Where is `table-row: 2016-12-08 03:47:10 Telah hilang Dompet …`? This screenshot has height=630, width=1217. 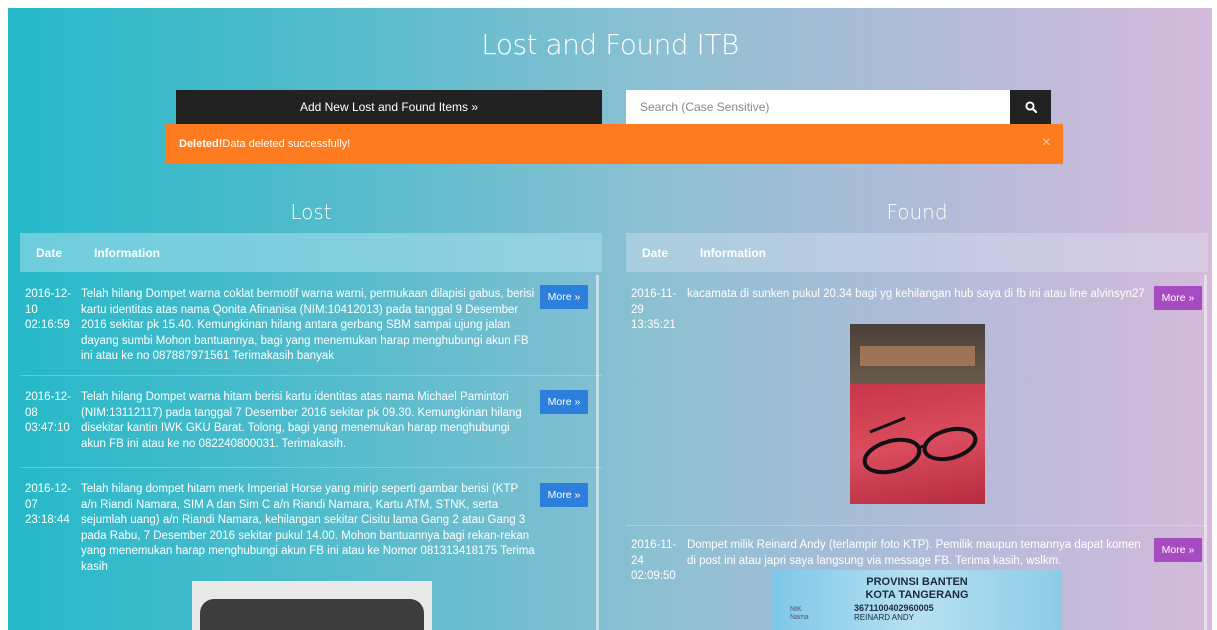 table-row: 2016-12-08 03:47:10 Telah hilang Dompet … is located at coordinates (311, 422).